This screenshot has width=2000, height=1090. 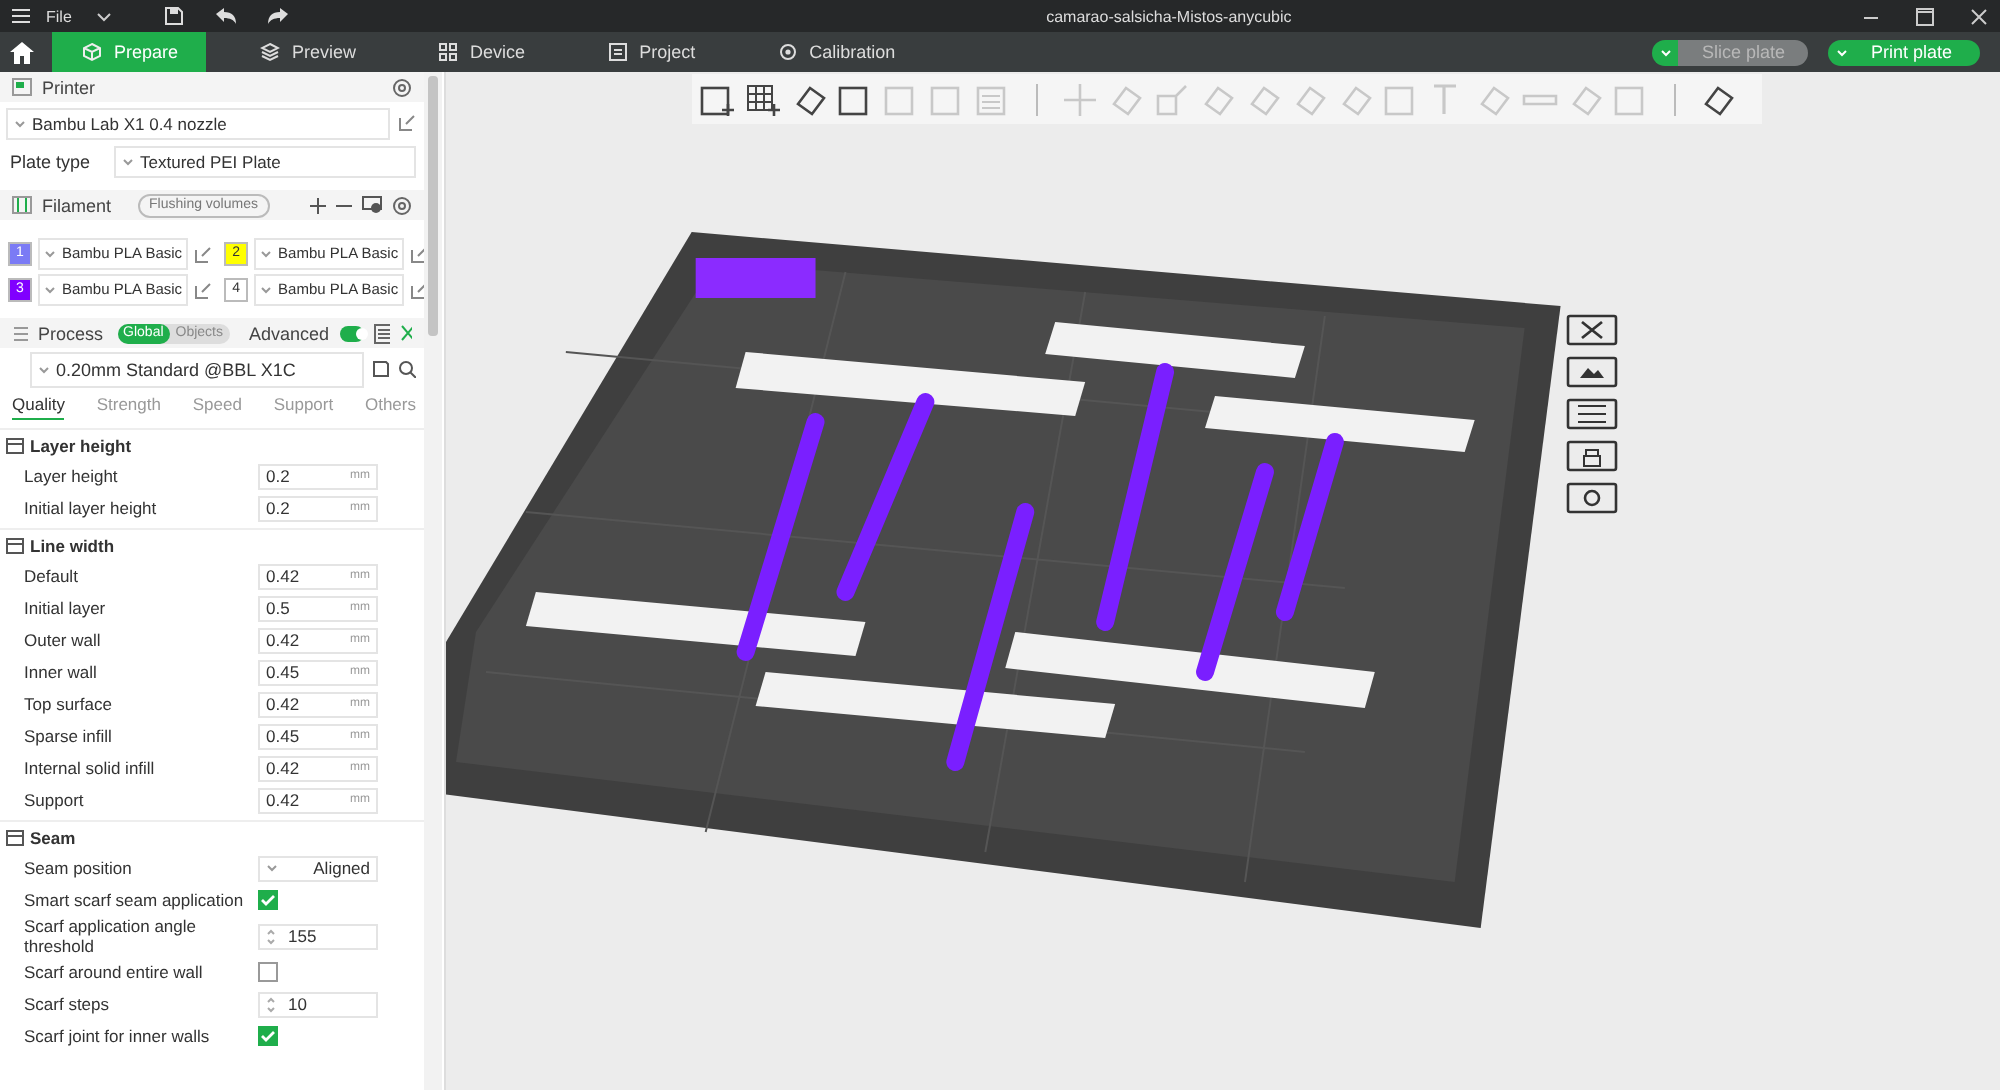 I want to click on caret-icon, so click(x=103, y=16).